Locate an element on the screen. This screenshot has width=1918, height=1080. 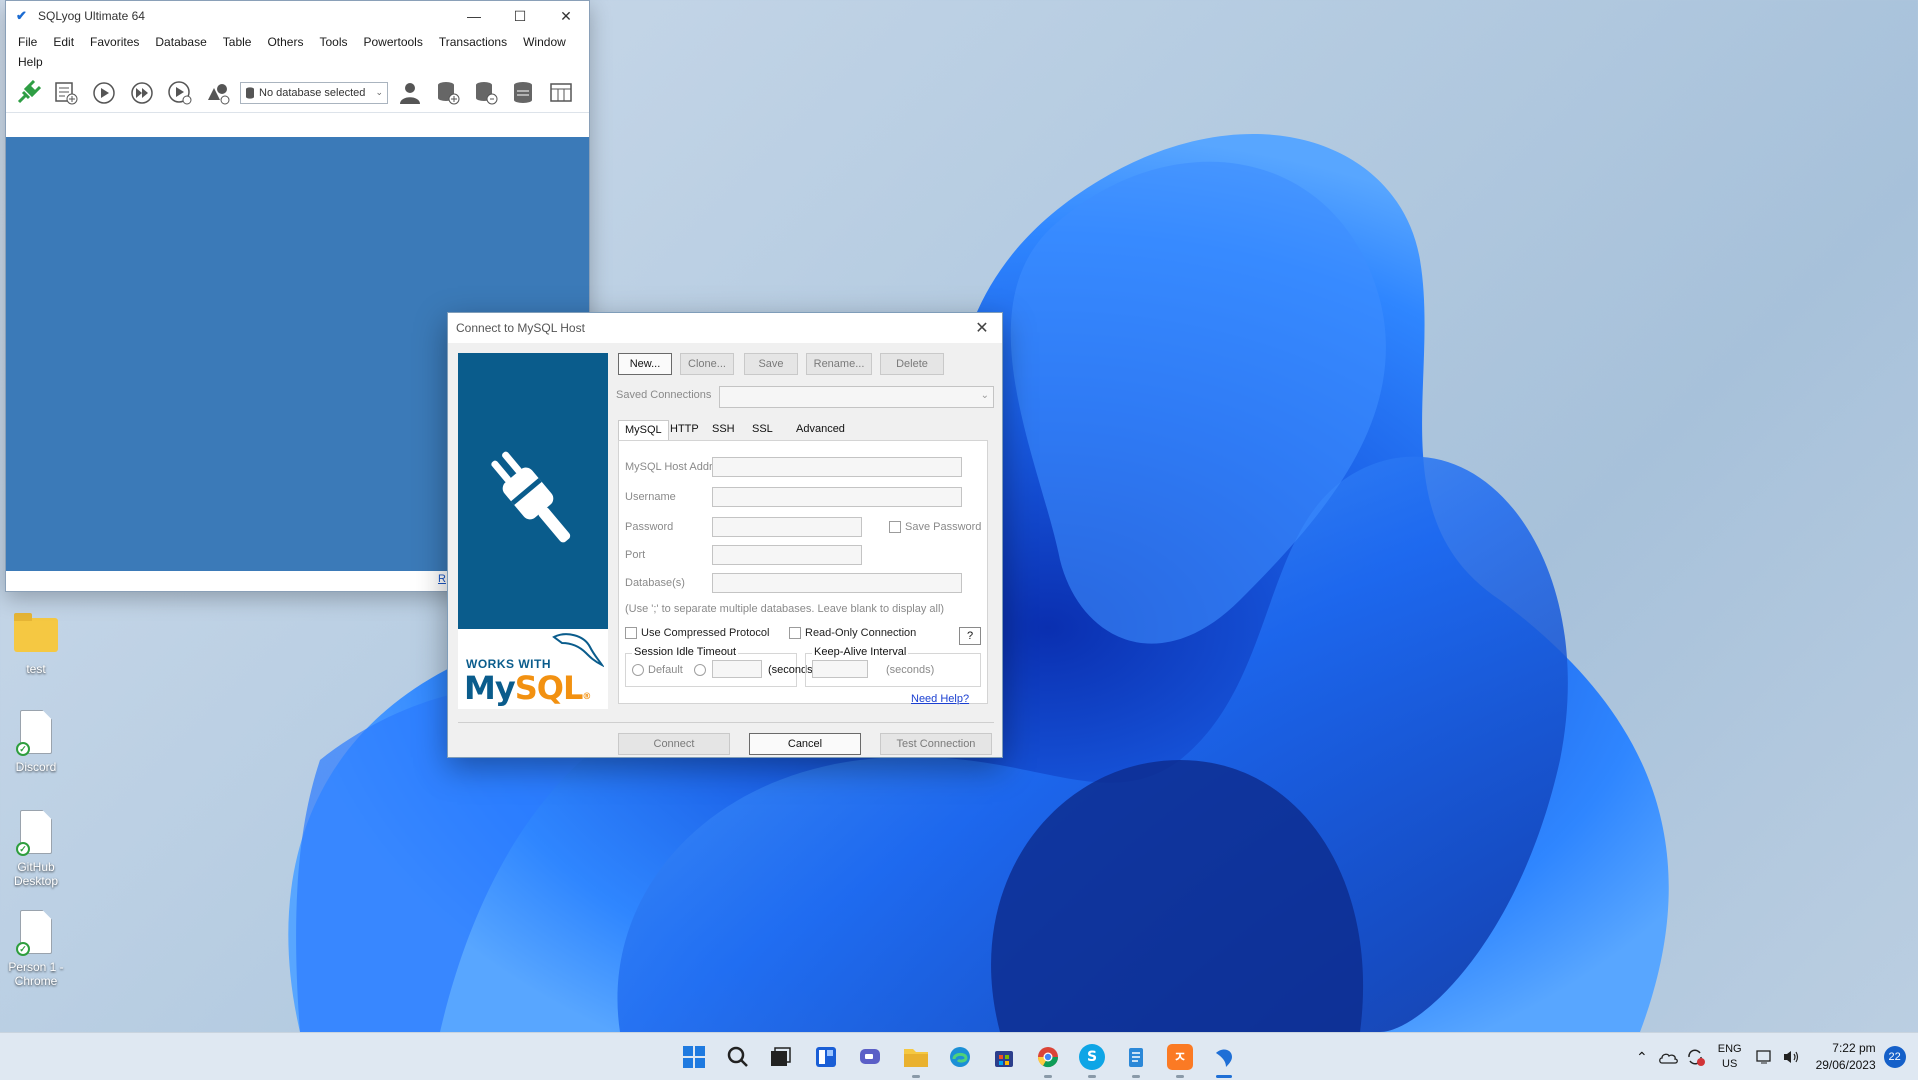
status-link: R is located at coordinates (442, 579).